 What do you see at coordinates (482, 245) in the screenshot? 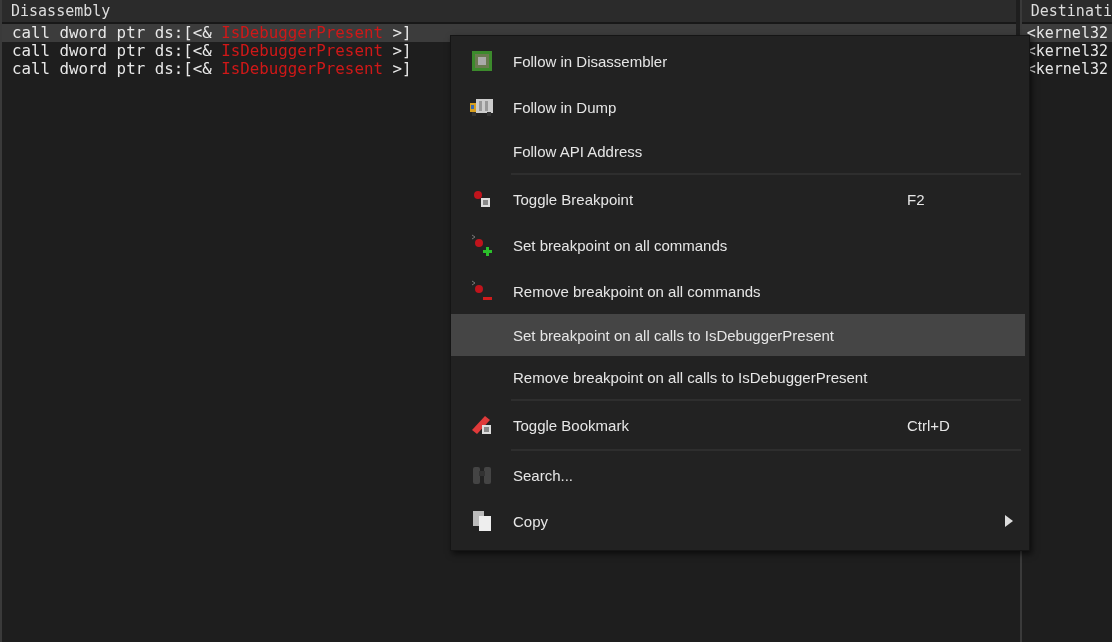
I see `breakpoint-add-icon` at bounding box center [482, 245].